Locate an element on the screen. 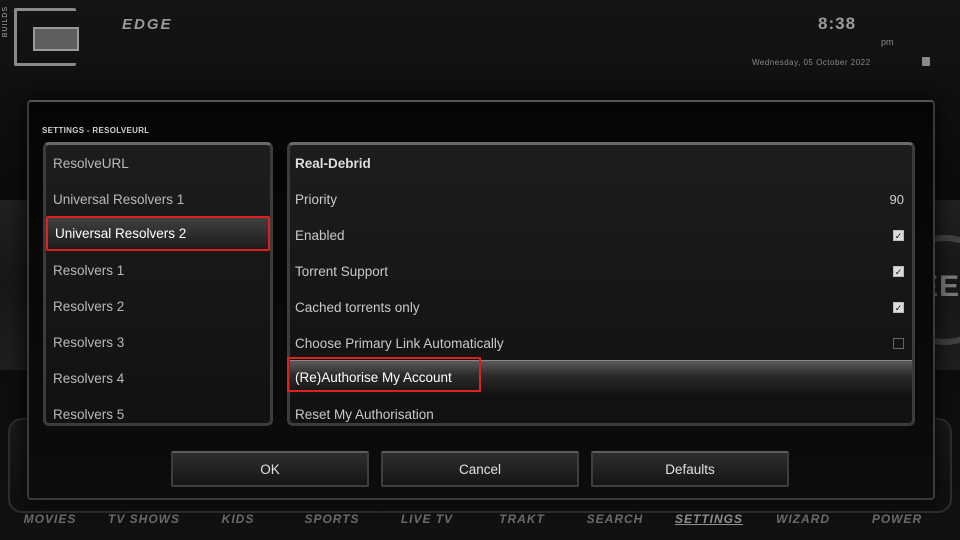 This screenshot has height=540, width=960. menu-item-sports: SPORTS is located at coordinates (332, 519).